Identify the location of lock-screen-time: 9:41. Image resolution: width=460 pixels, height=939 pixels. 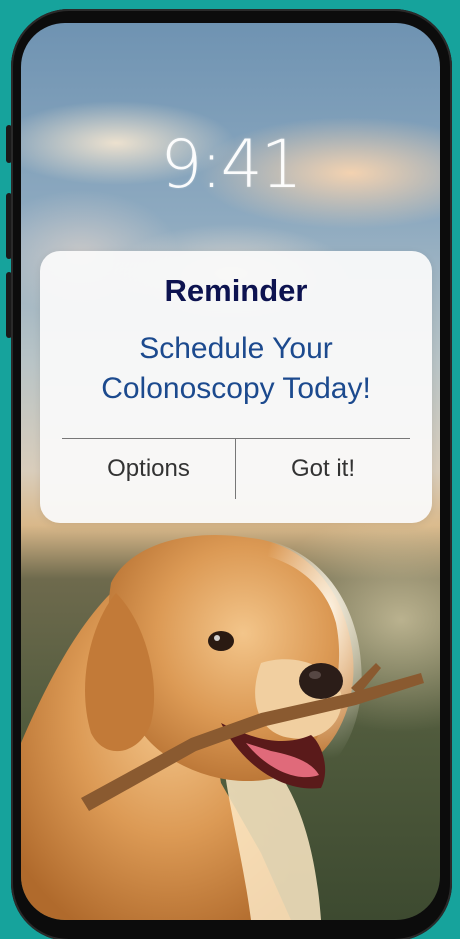
(231, 164).